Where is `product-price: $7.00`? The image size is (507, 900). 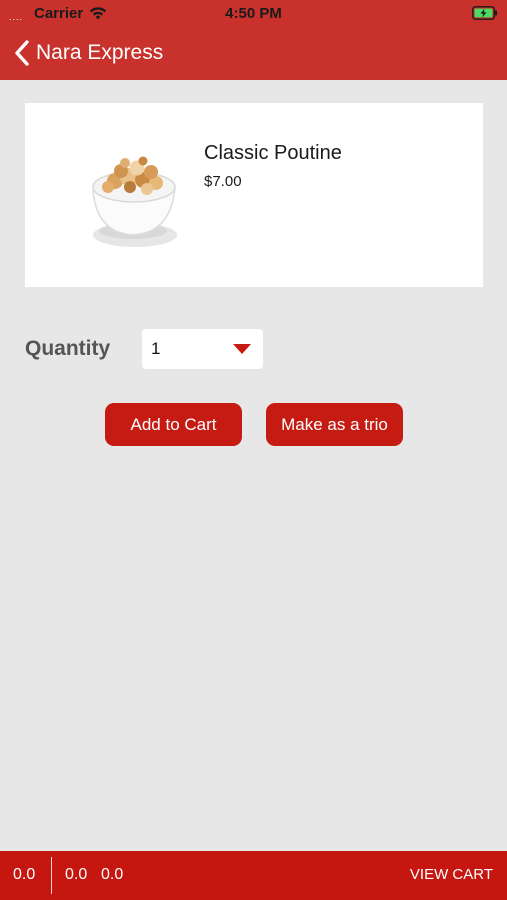 product-price: $7.00 is located at coordinates (223, 181).